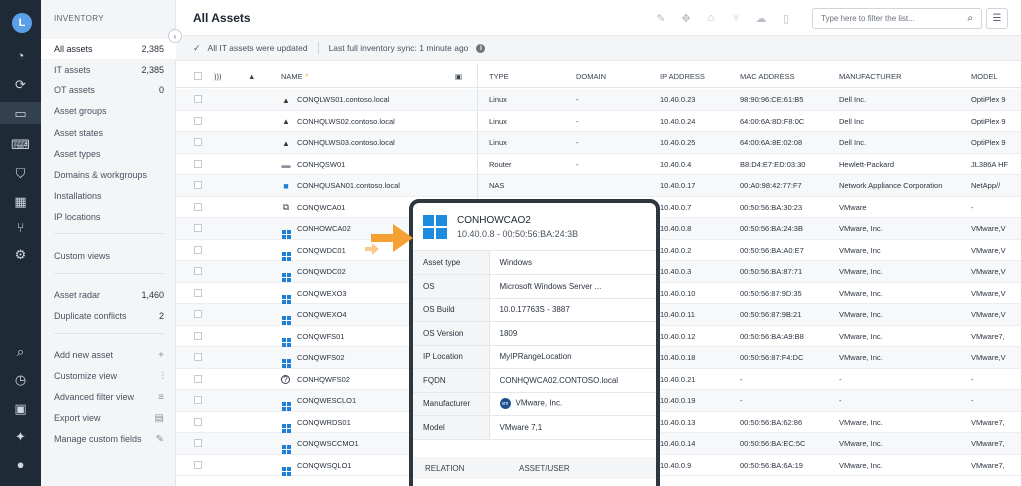 The image size is (1021, 486). What do you see at coordinates (451, 380) in the screenshot?
I see `detail-key: FQDN` at bounding box center [451, 380].